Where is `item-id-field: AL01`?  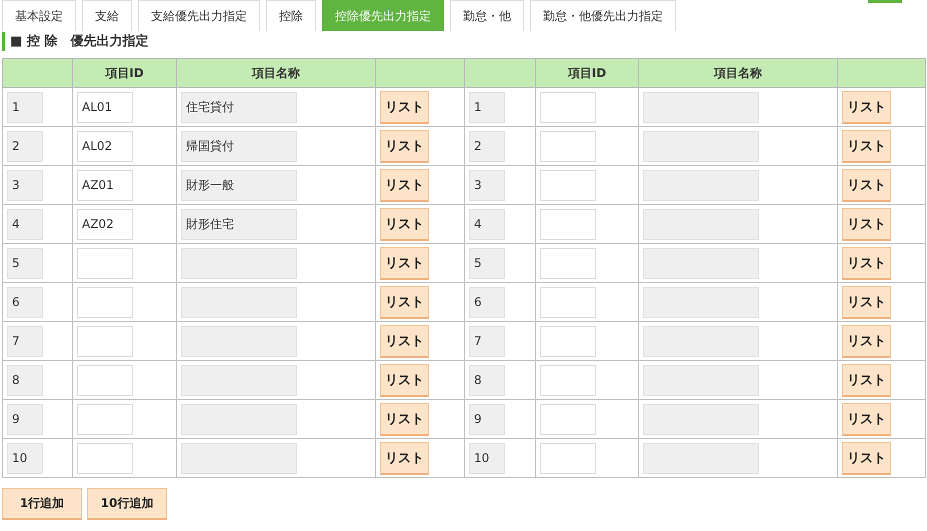
item-id-field: AL01 is located at coordinates (105, 107).